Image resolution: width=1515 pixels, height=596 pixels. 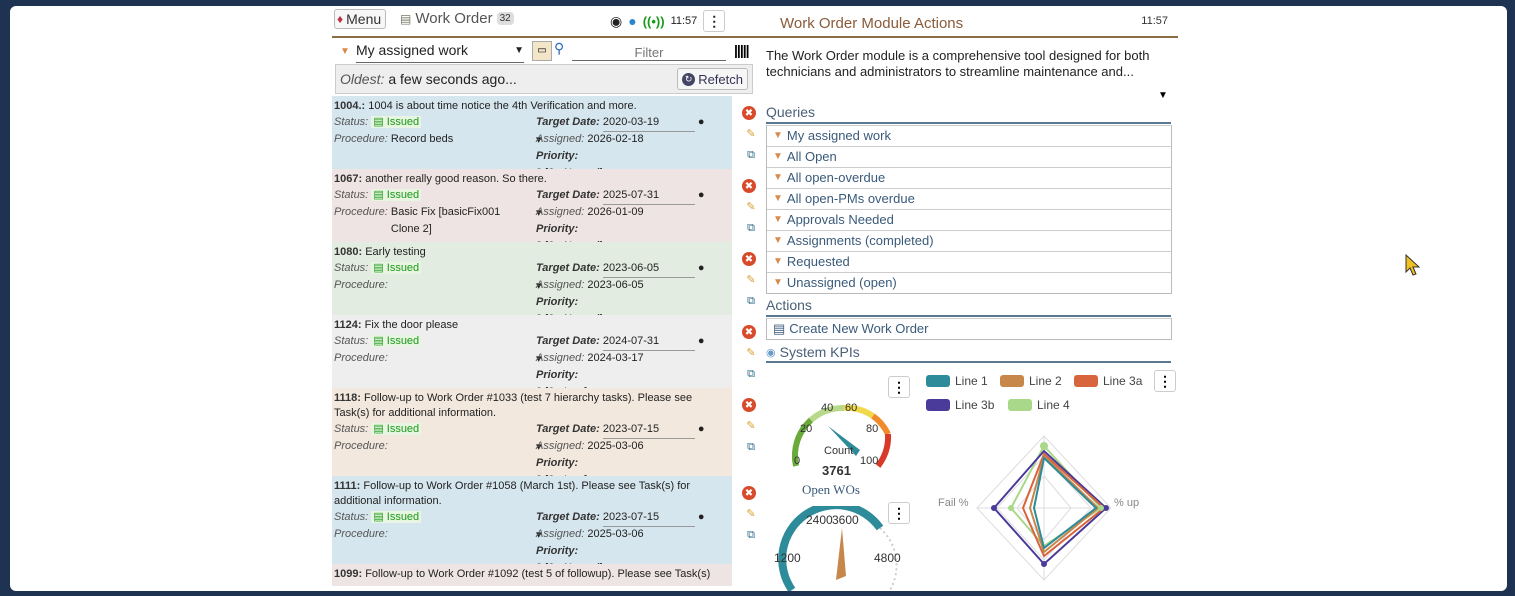 What do you see at coordinates (1031, 381) in the screenshot?
I see `legend-entry: Line 2` at bounding box center [1031, 381].